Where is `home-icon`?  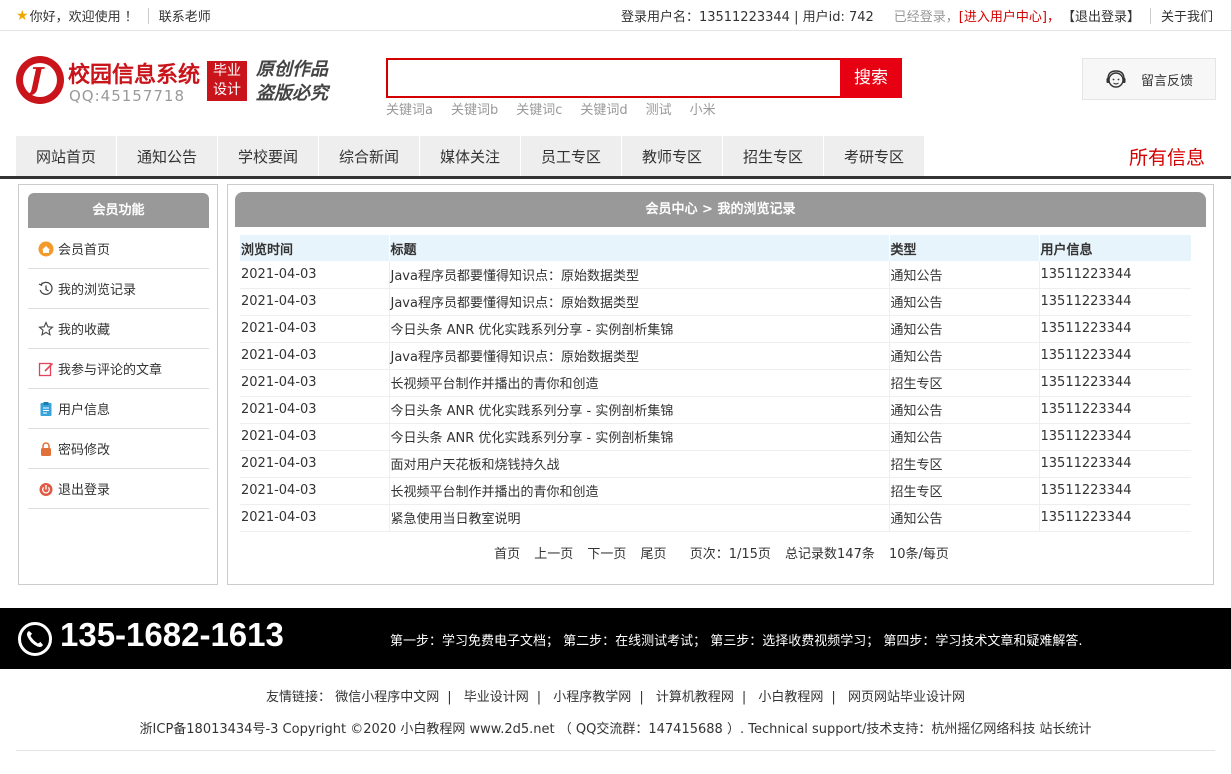 home-icon is located at coordinates (46, 249).